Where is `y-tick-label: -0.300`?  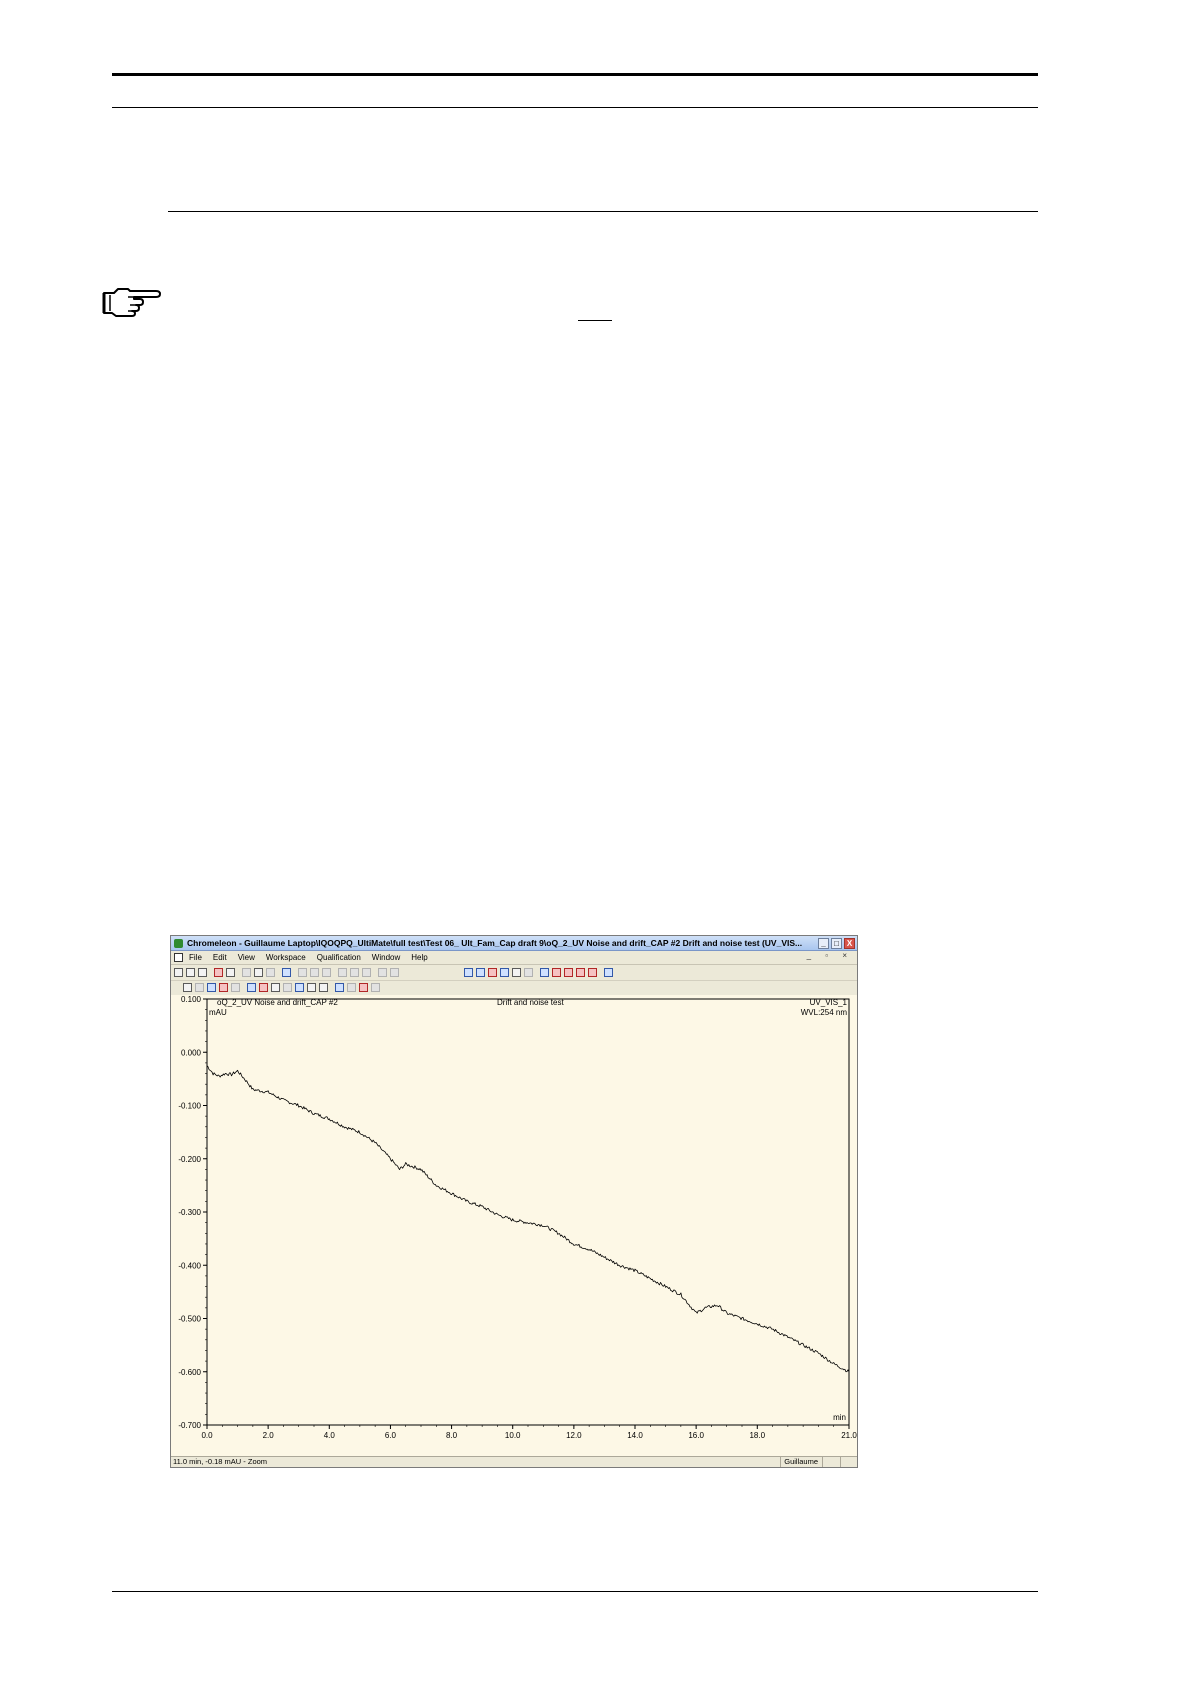
y-tick-label: -0.300 is located at coordinates (189, 1212).